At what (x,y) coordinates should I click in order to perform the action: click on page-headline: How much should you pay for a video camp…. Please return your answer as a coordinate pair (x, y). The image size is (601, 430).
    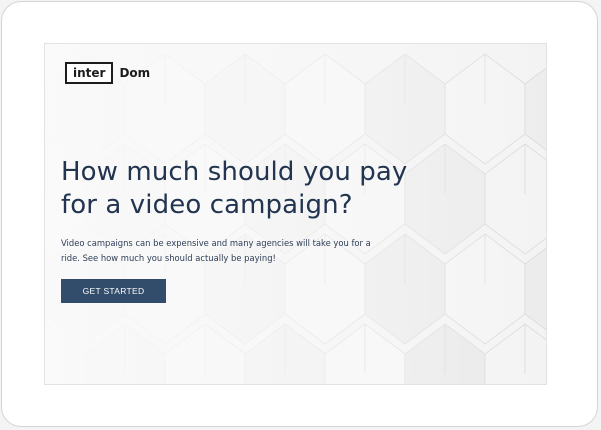
    Looking at the image, I should click on (296, 189).